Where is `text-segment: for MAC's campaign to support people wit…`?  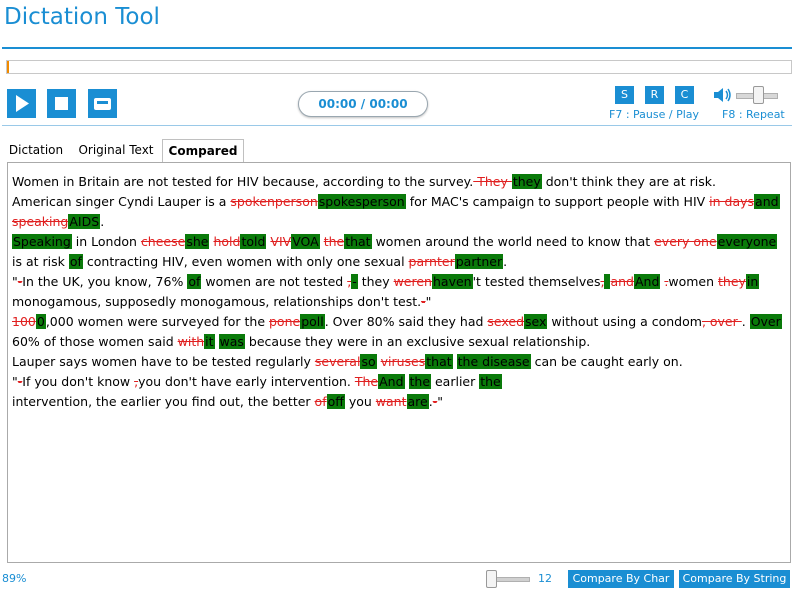
text-segment: for MAC's campaign to support people wit… is located at coordinates (557, 201).